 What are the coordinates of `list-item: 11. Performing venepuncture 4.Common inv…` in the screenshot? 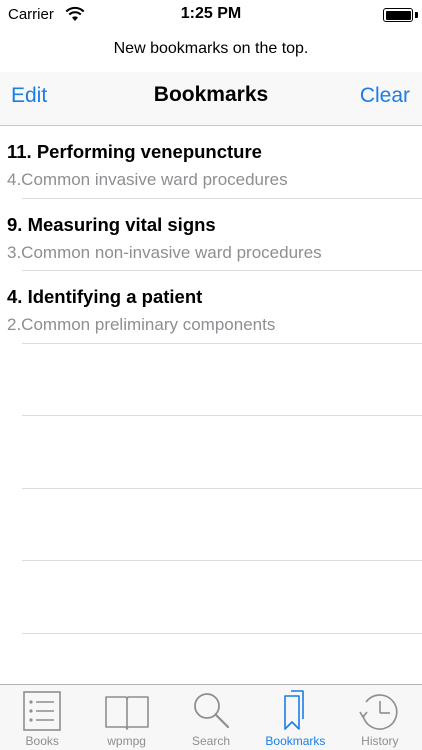 It's located at (211, 162).